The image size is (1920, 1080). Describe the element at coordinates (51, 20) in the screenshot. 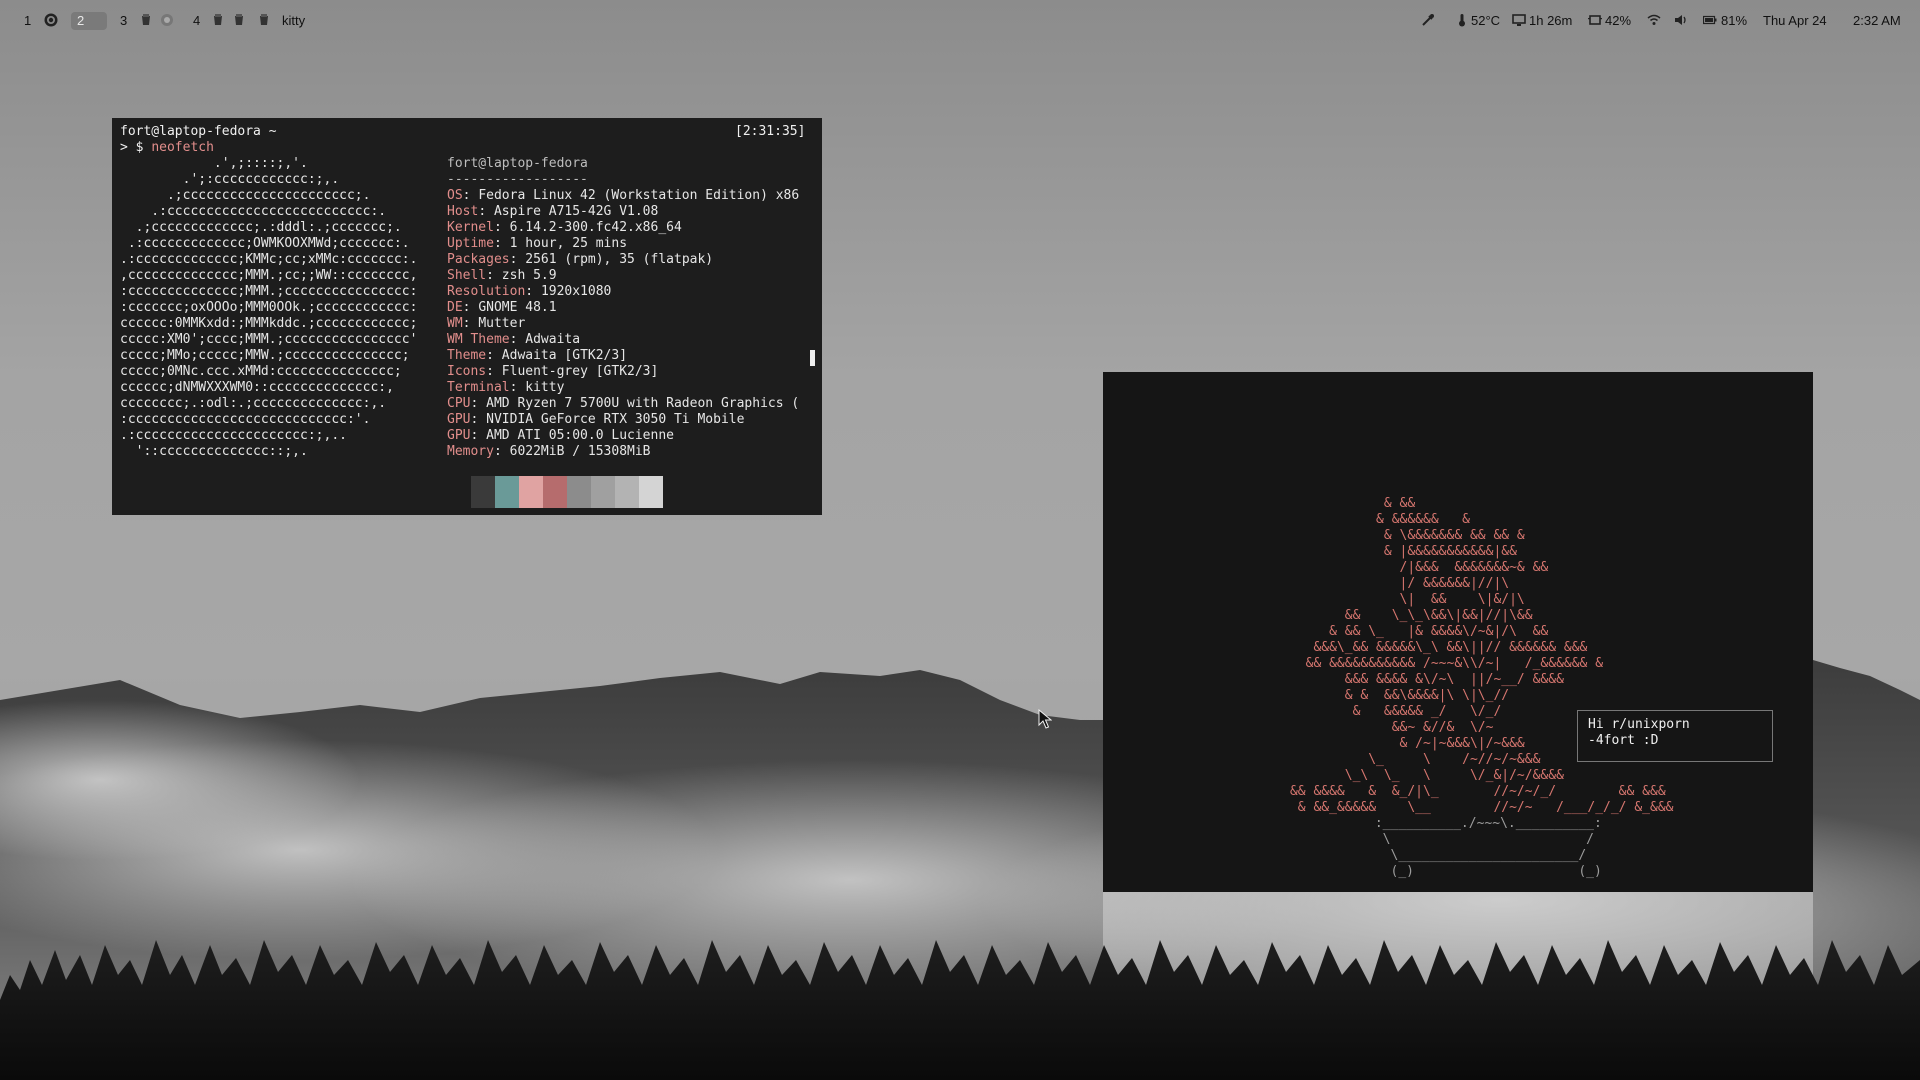

I see `gnome-icon` at that location.